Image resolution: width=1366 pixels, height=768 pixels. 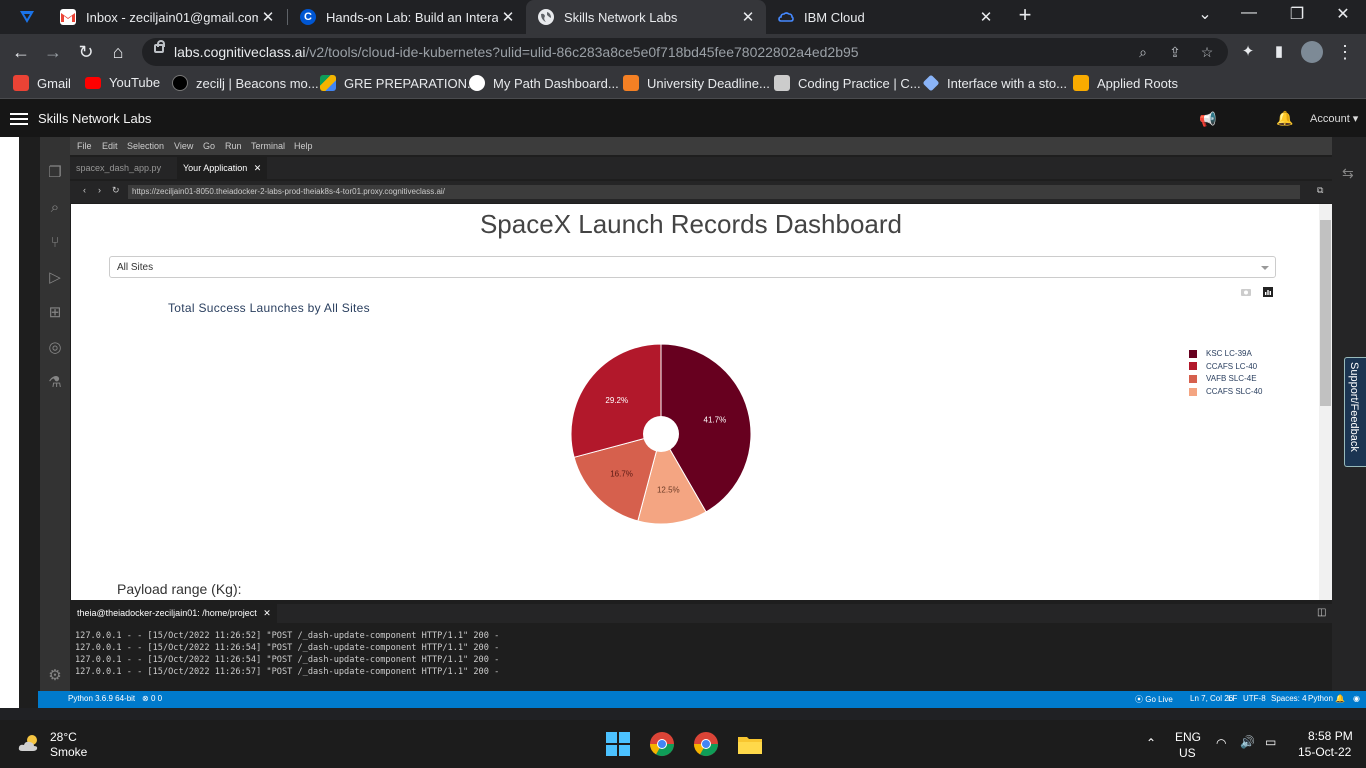 I want to click on zoom-search-icon: ⌕, so click(x=1143, y=52).